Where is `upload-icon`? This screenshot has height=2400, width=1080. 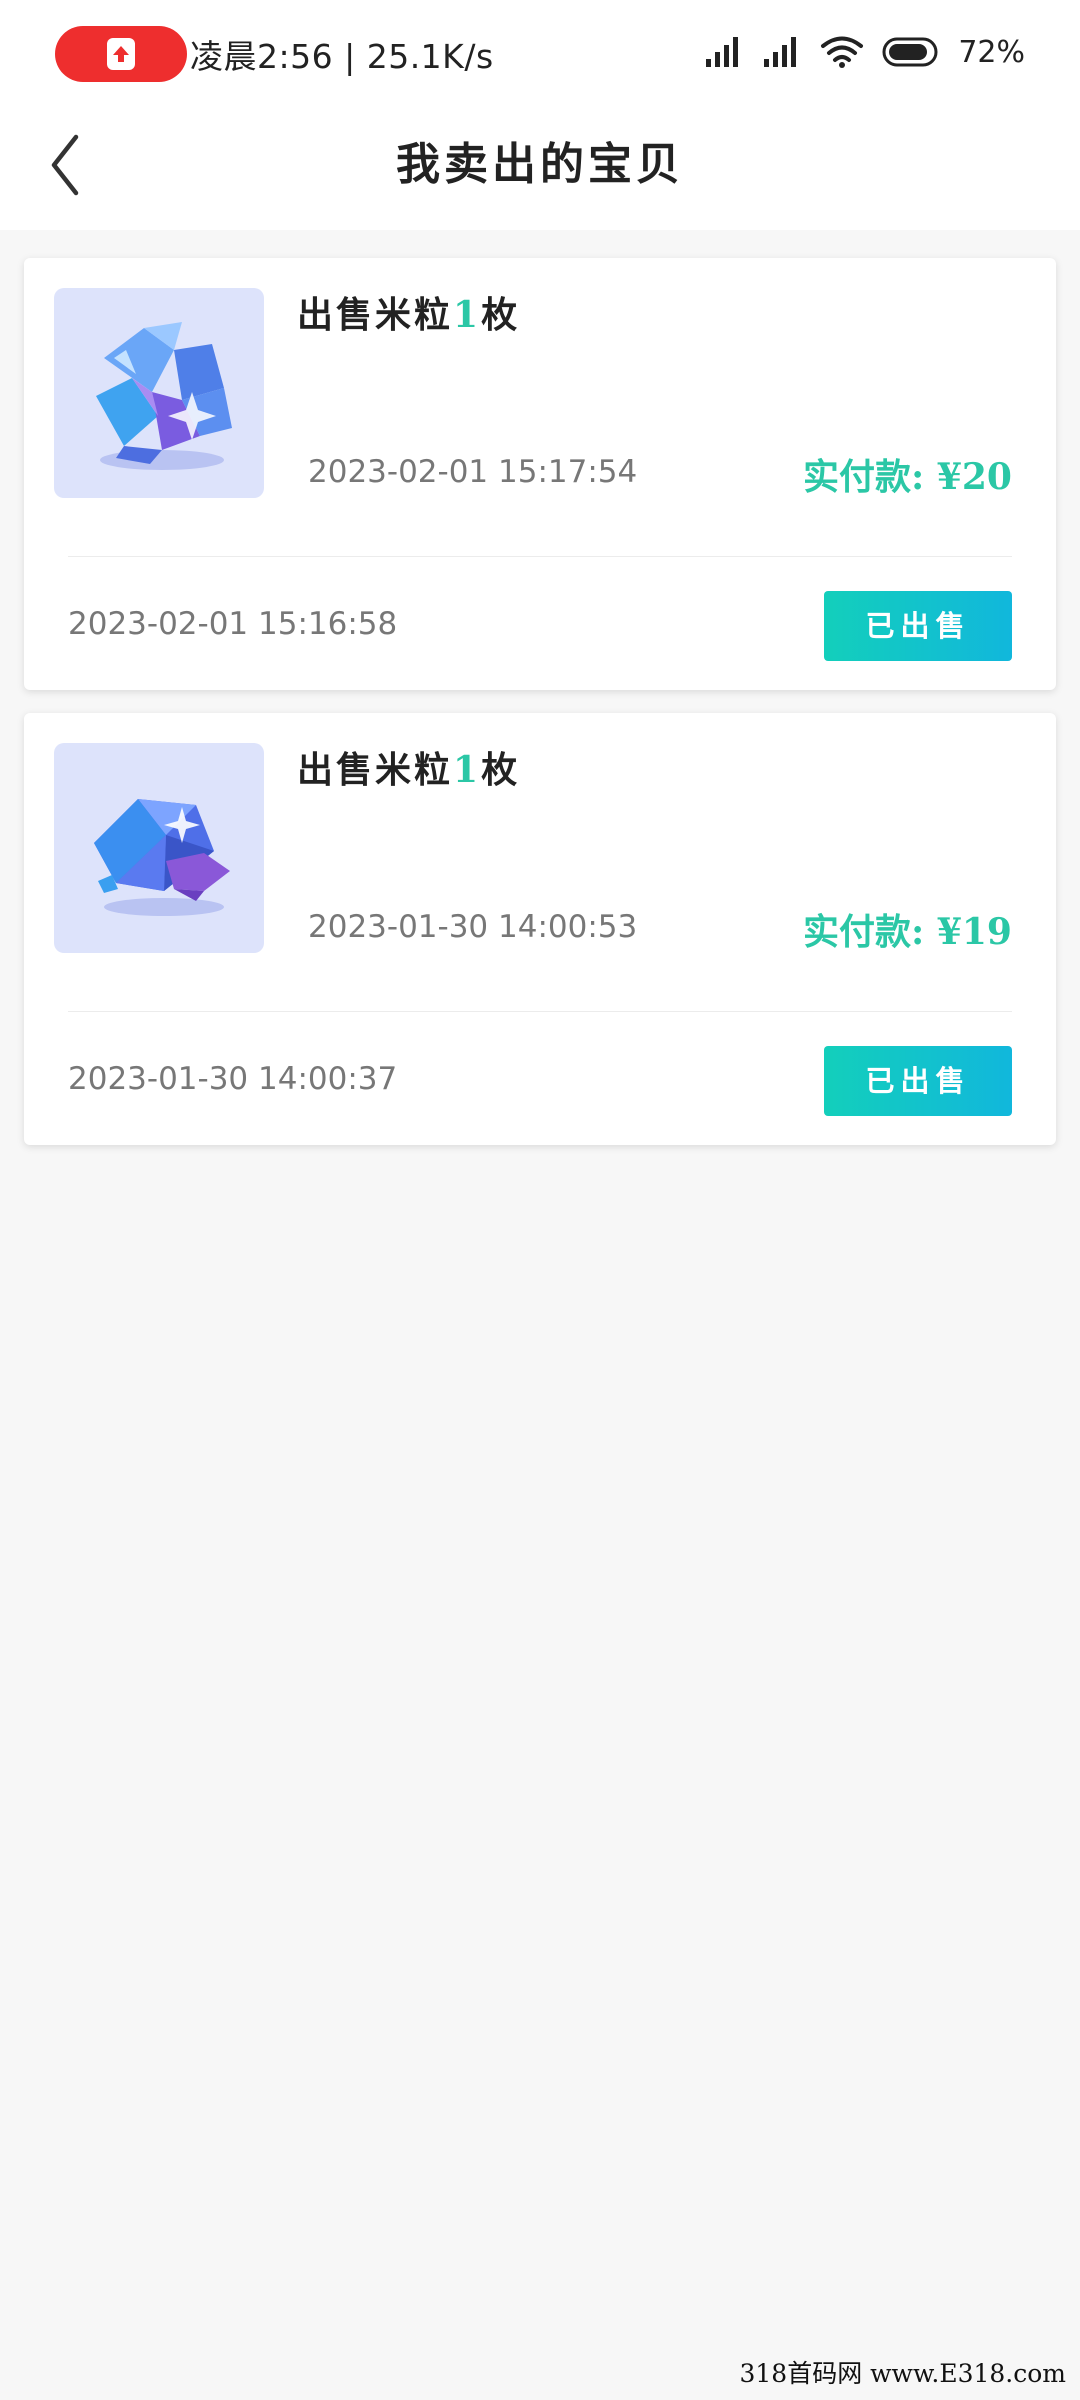
upload-icon is located at coordinates (121, 54).